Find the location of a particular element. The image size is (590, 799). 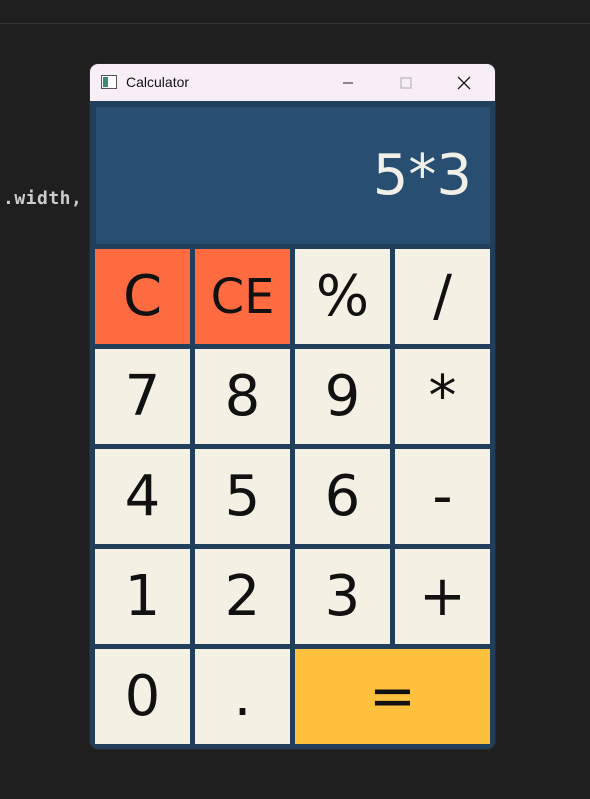

digit-8-button: 8 is located at coordinates (242, 396).